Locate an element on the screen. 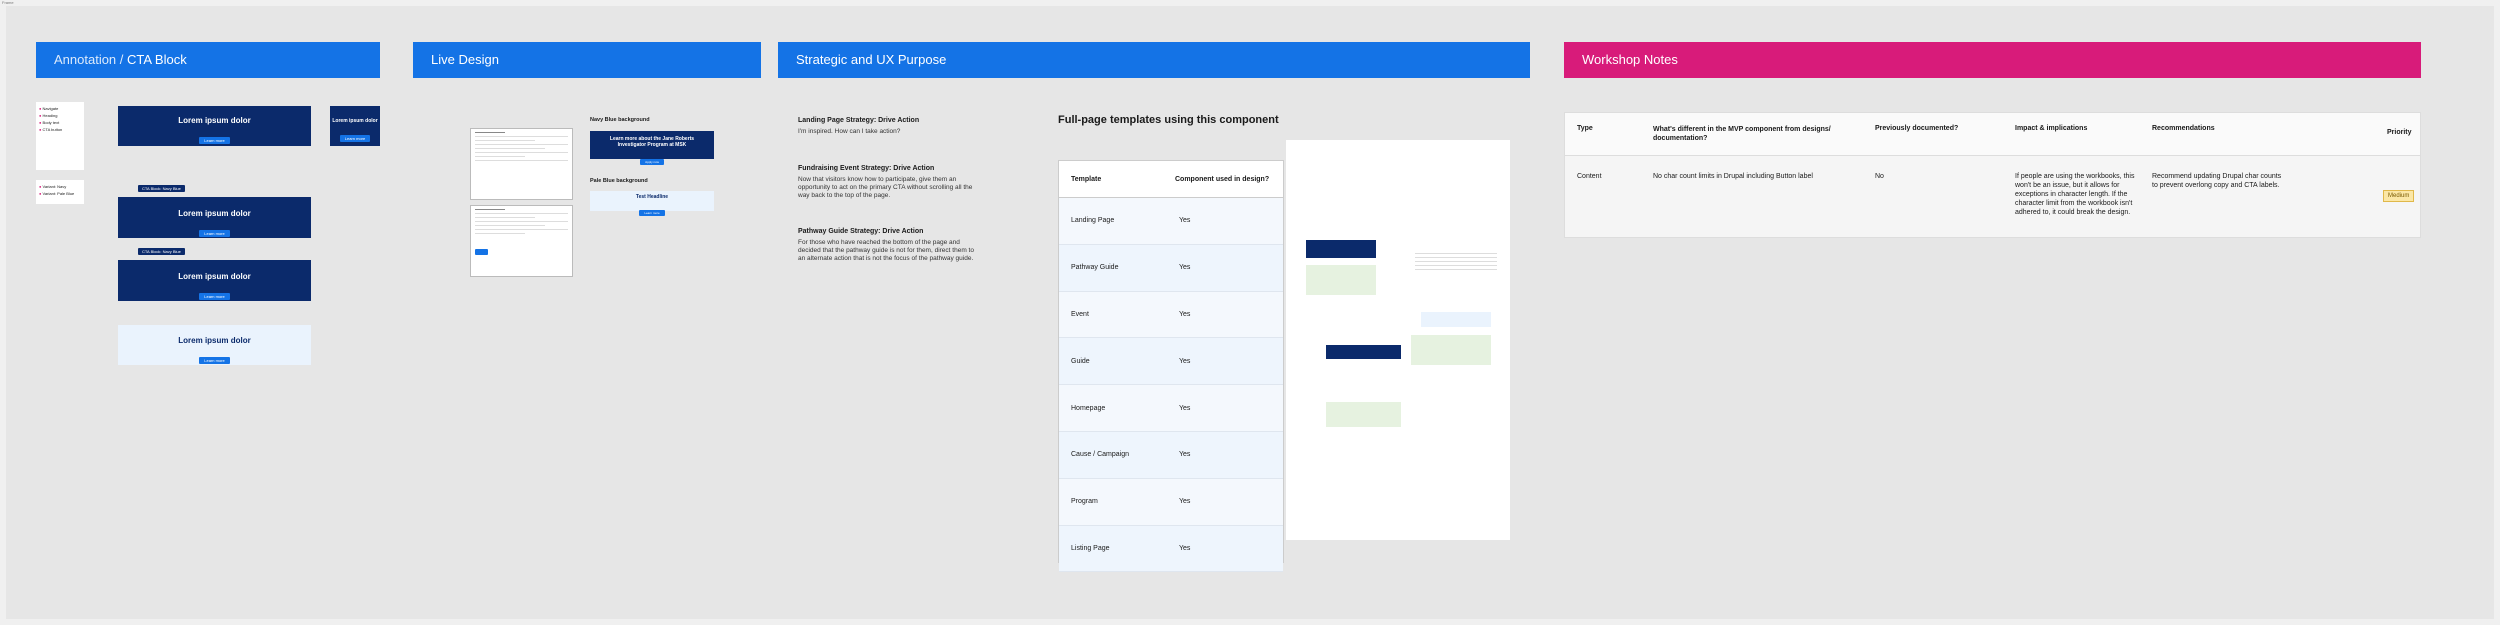 This screenshot has height=625, width=2500. legend-item: Heading is located at coordinates (50, 115).